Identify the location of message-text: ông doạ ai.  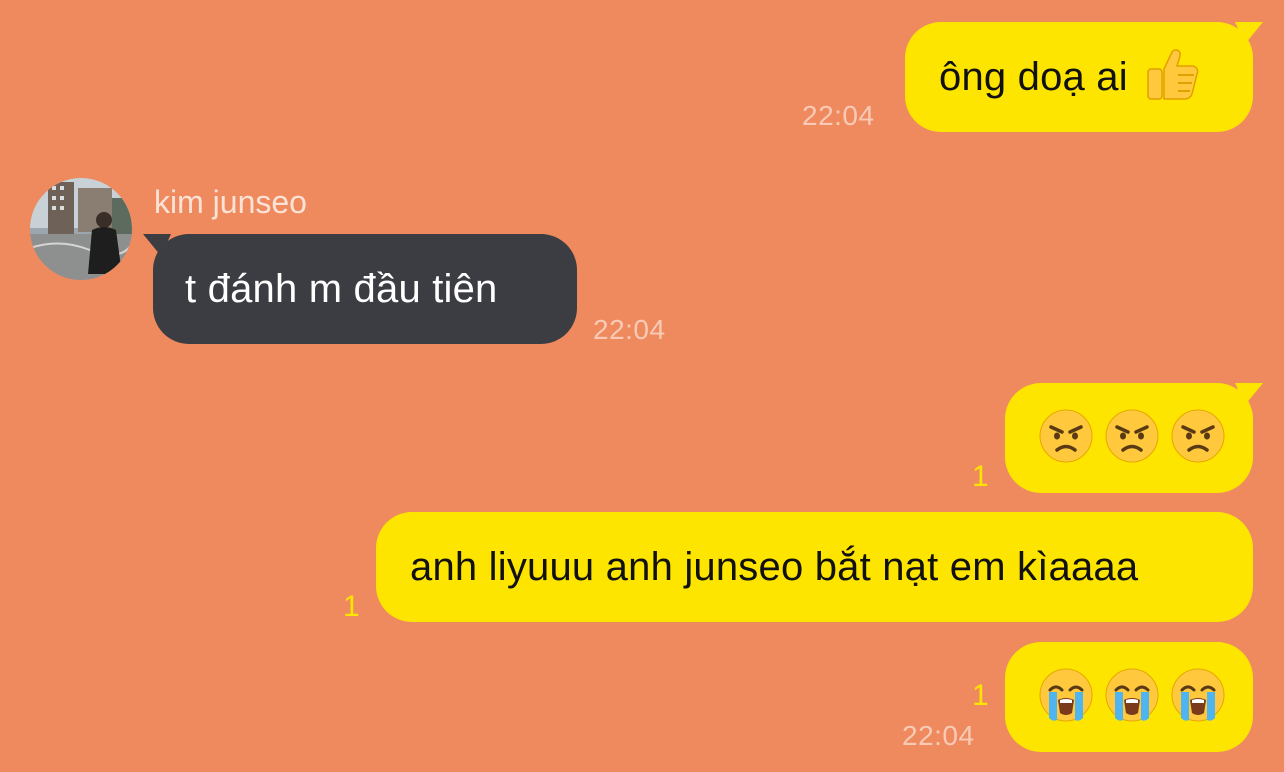
(1033, 76).